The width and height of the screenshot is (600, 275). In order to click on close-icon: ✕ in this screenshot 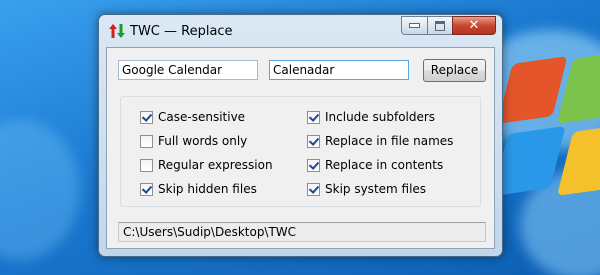, I will do `click(474, 25)`.